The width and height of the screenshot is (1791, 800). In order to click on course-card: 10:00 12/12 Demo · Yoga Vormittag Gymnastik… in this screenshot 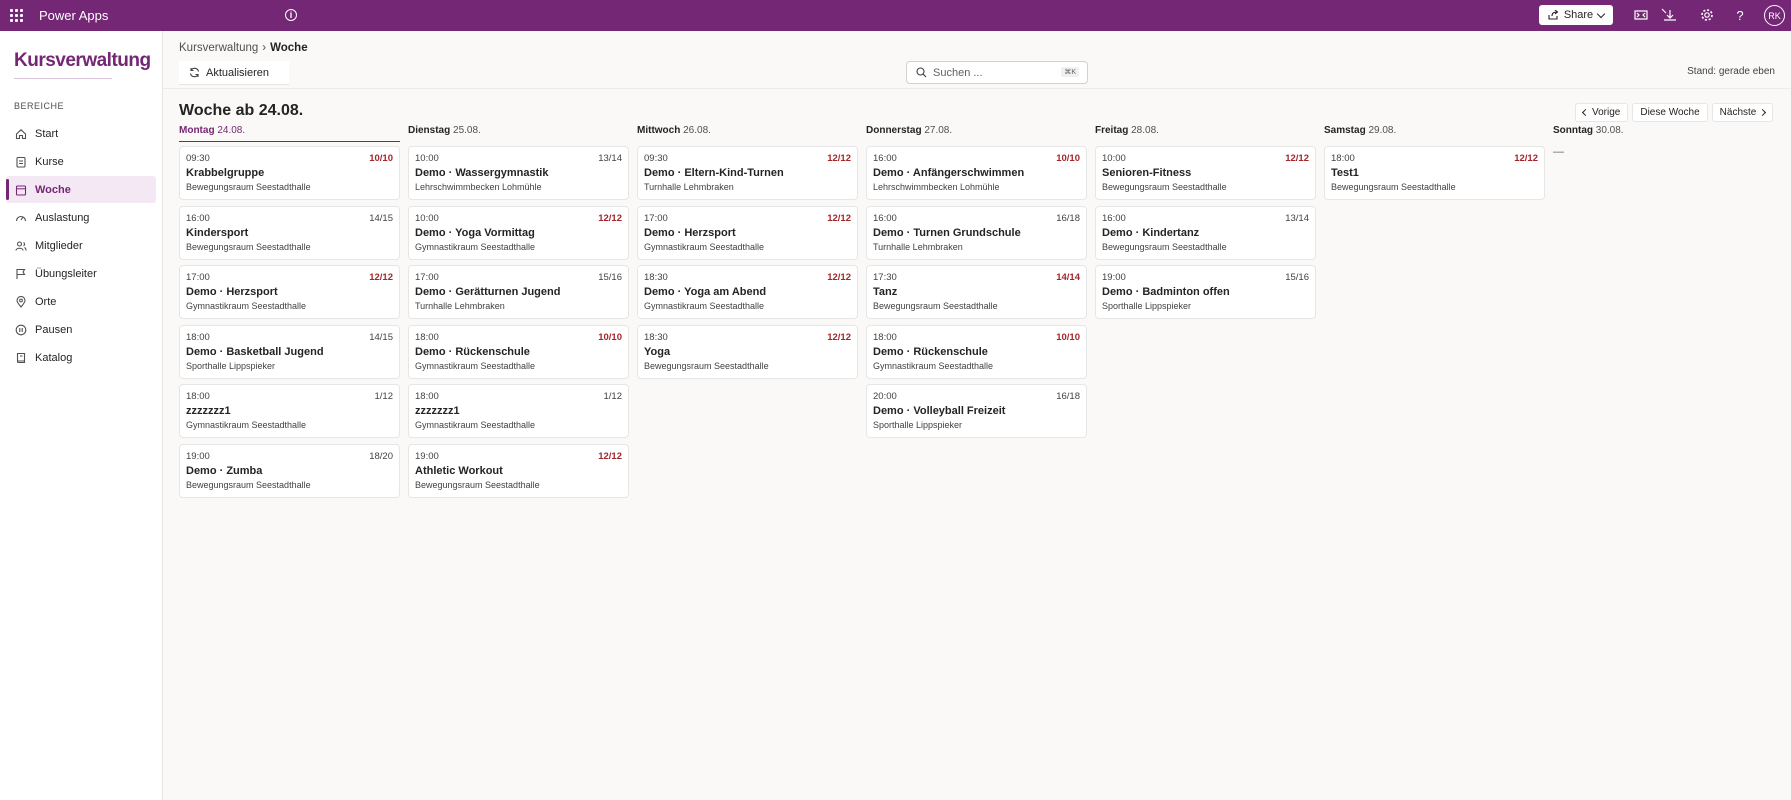, I will do `click(518, 232)`.